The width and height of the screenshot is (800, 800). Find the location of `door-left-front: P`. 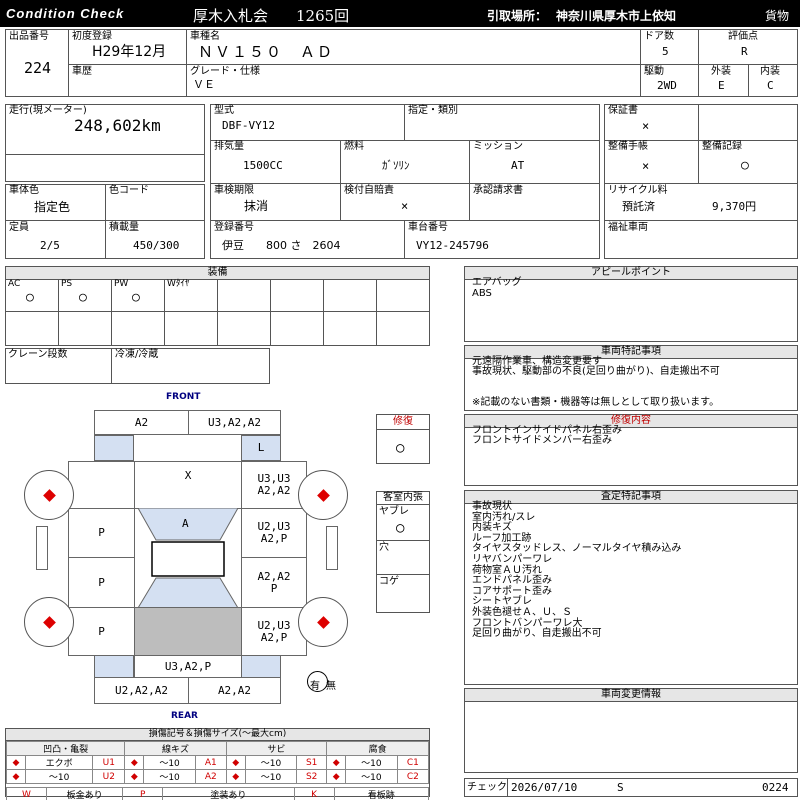

door-left-front: P is located at coordinates (101, 533).